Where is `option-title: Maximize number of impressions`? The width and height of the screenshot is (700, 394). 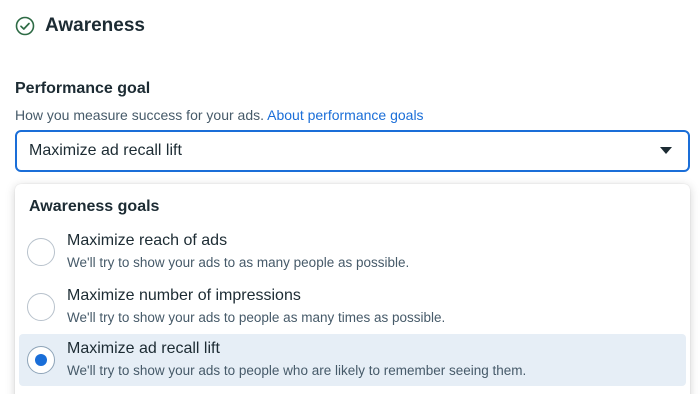 option-title: Maximize number of impressions is located at coordinates (184, 295).